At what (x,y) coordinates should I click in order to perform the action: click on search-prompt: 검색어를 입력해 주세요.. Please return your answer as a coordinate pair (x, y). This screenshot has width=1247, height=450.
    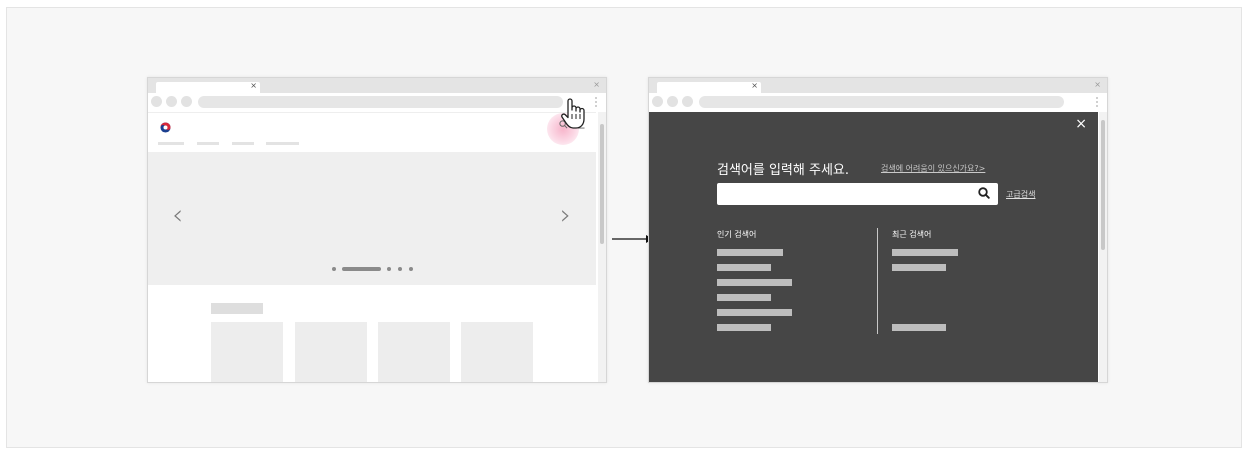
    Looking at the image, I should click on (783, 170).